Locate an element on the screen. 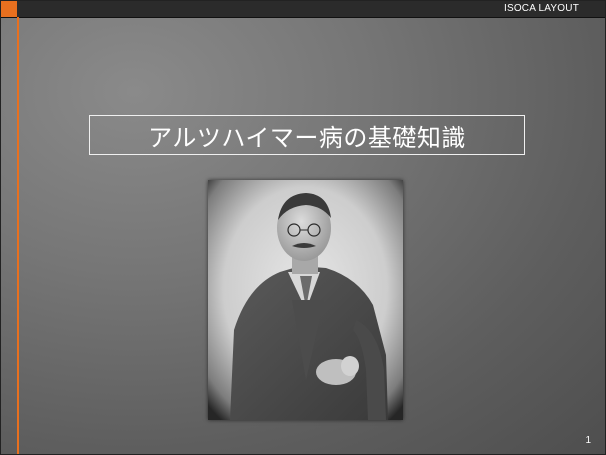 This screenshot has width=606, height=455. slide-title: アルツハイマー病の基礎知識 is located at coordinates (307, 137).